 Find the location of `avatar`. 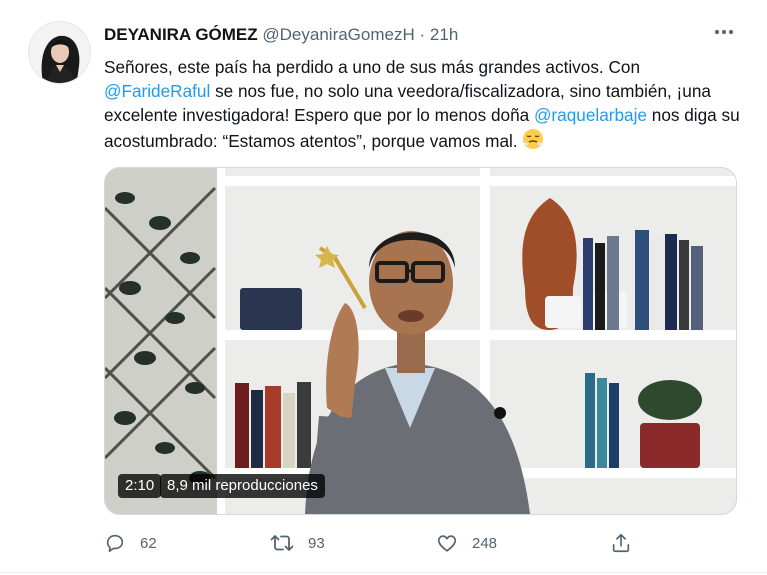

avatar is located at coordinates (59, 52).